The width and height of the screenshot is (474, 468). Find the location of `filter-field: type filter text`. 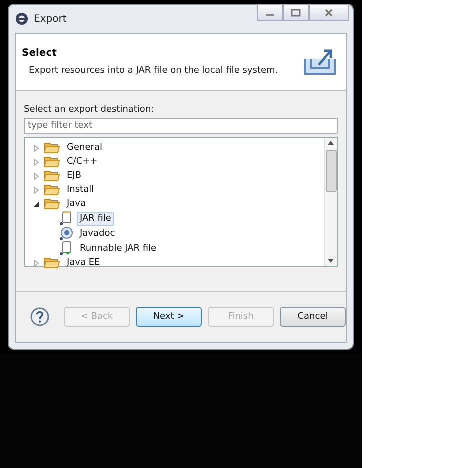

filter-field: type filter text is located at coordinates (181, 126).